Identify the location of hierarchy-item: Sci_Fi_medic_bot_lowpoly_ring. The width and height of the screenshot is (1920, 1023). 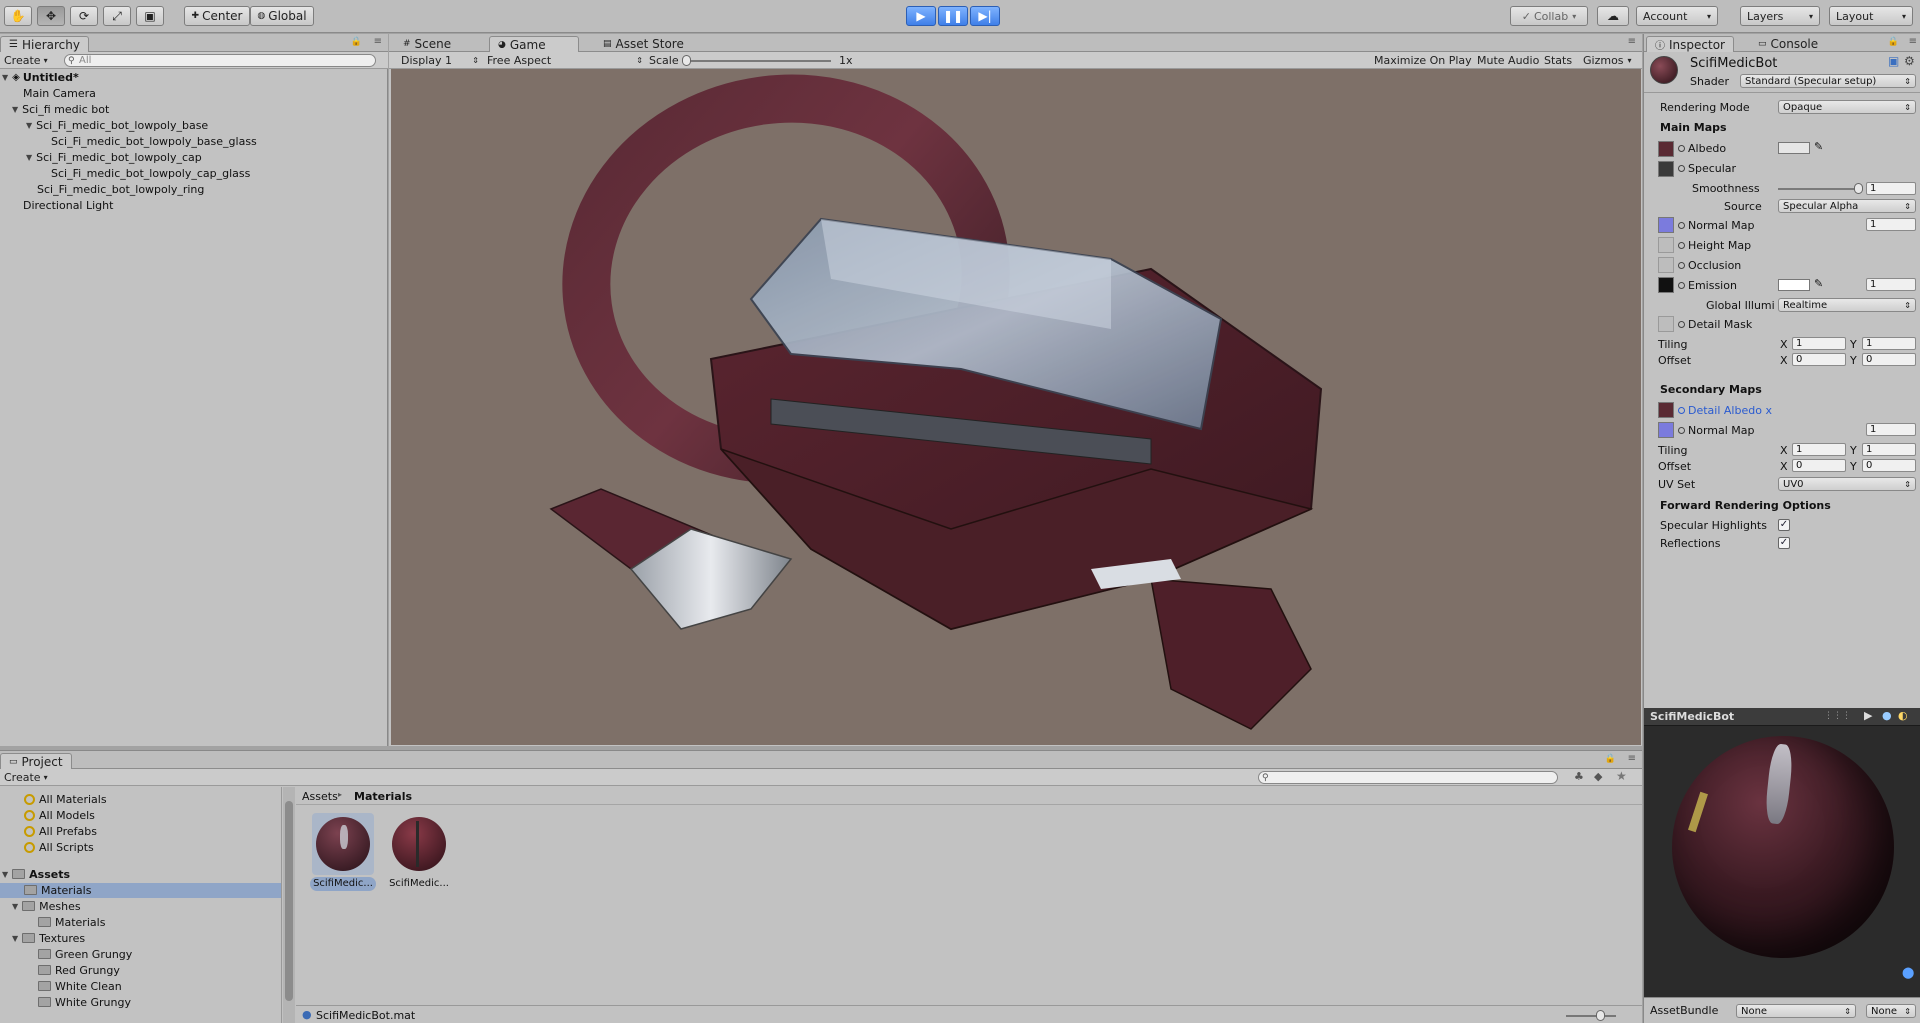
(120, 189).